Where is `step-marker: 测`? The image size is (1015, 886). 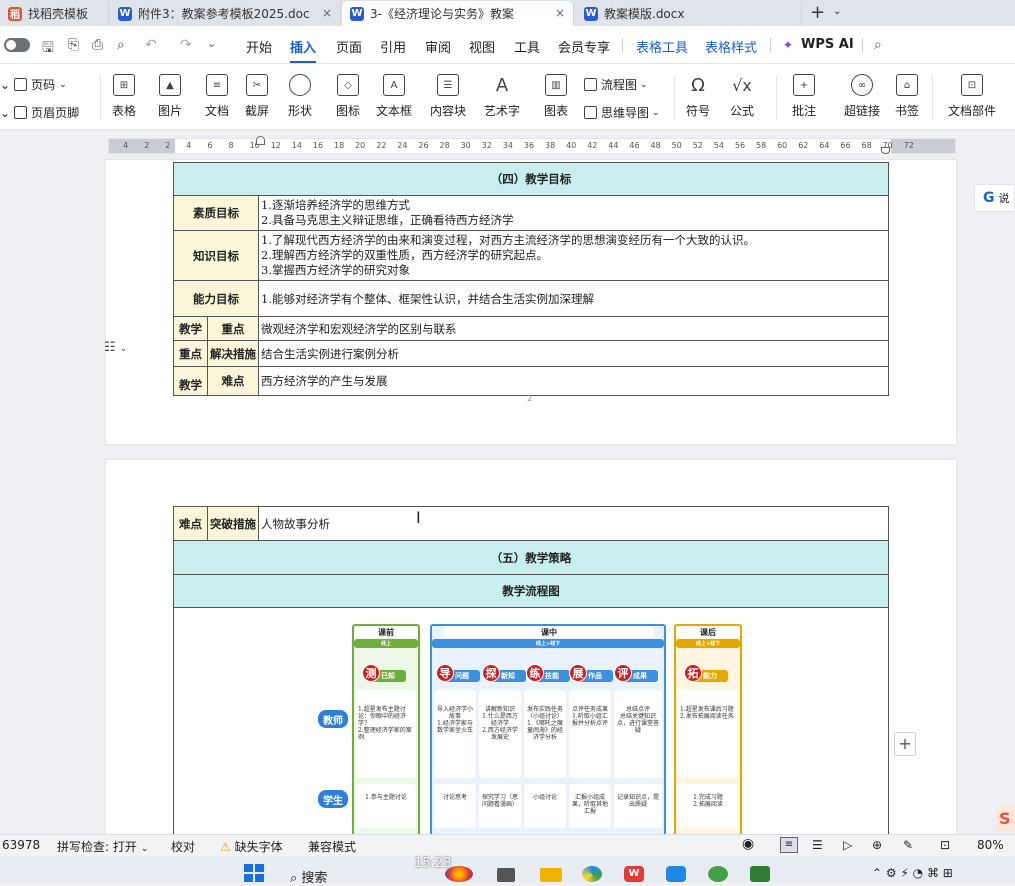 step-marker: 测 is located at coordinates (371, 673).